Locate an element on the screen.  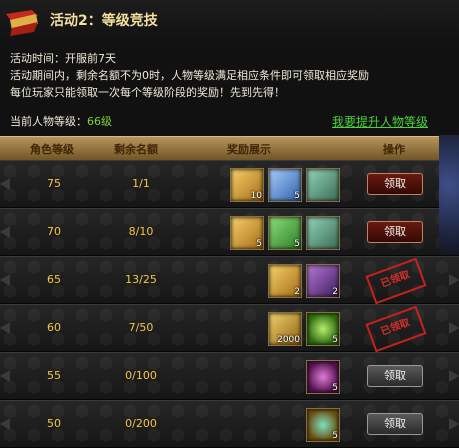
row-level: 50 is located at coordinates (54, 423).